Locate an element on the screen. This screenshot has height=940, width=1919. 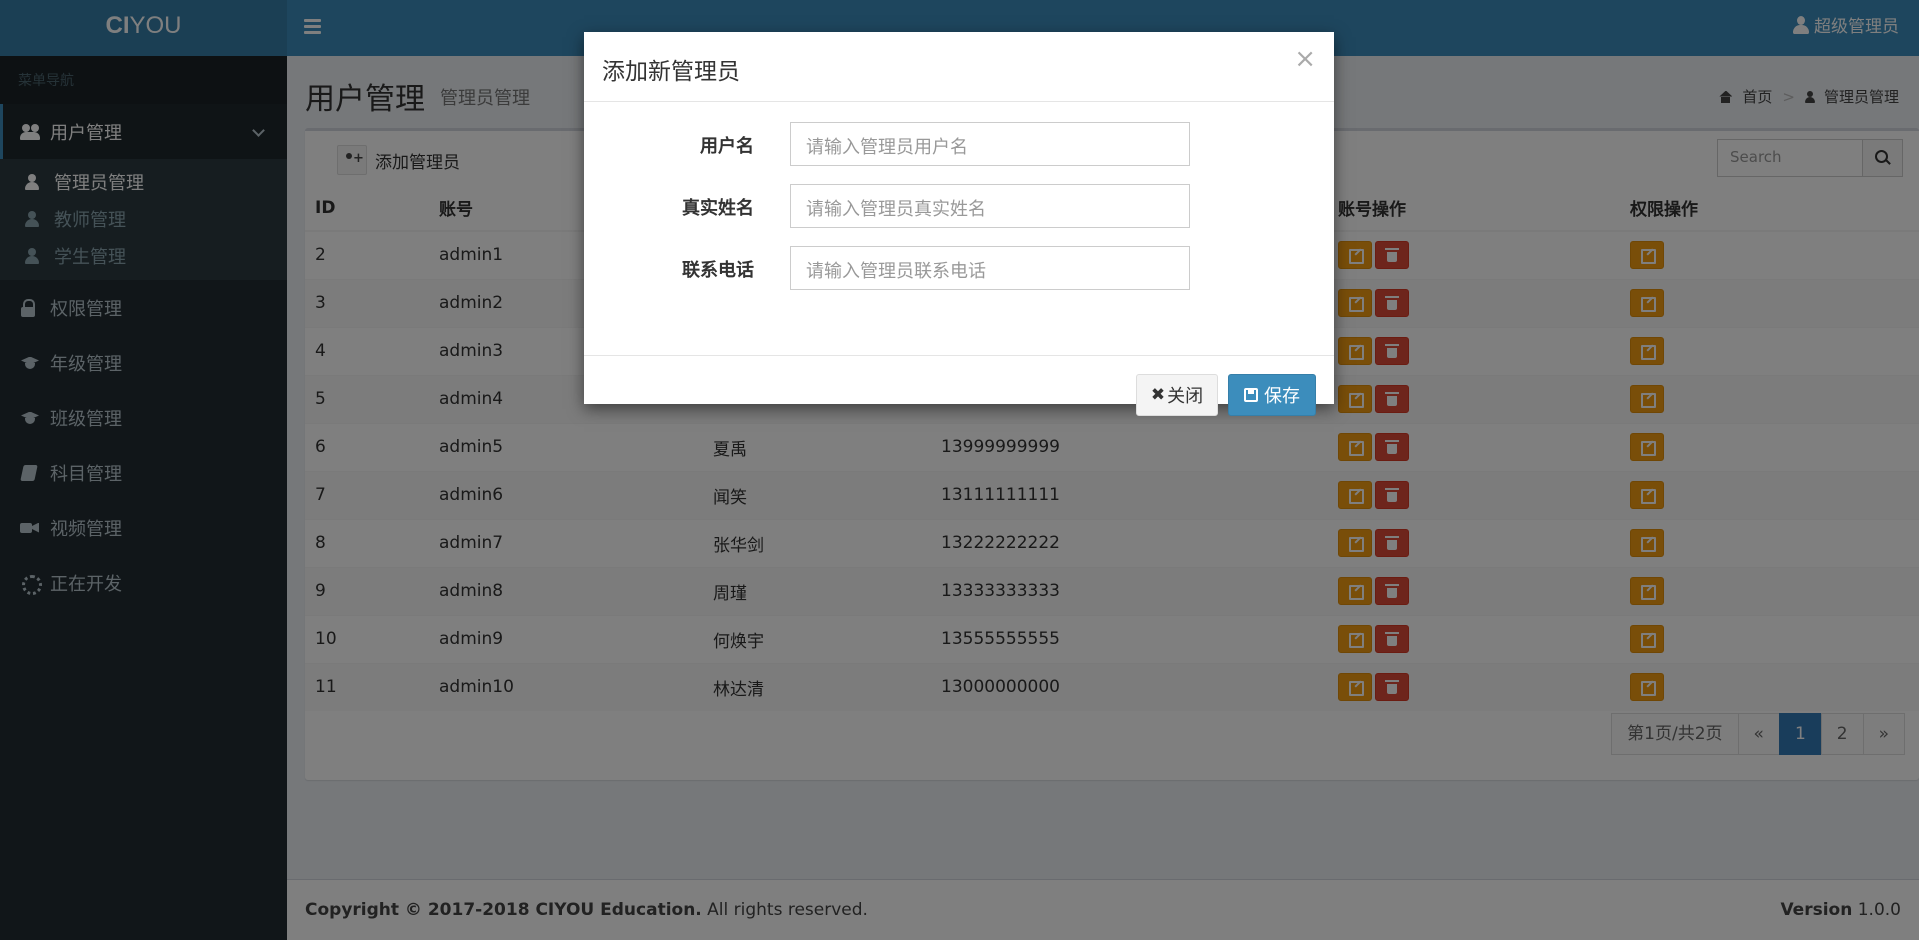
close-button: ✖ 关闭 is located at coordinates (1177, 395).